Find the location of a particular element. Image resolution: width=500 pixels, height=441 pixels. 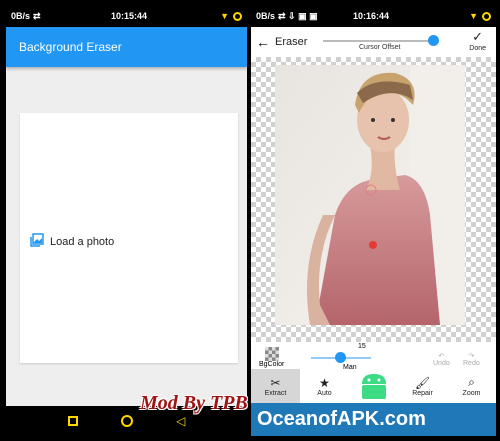

brand-banner: OceanofAPK.com is located at coordinates (373, 419).